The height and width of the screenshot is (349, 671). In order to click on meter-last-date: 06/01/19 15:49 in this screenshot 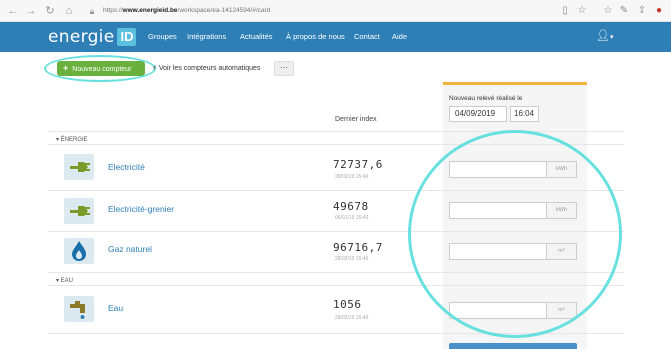, I will do `click(352, 218)`.